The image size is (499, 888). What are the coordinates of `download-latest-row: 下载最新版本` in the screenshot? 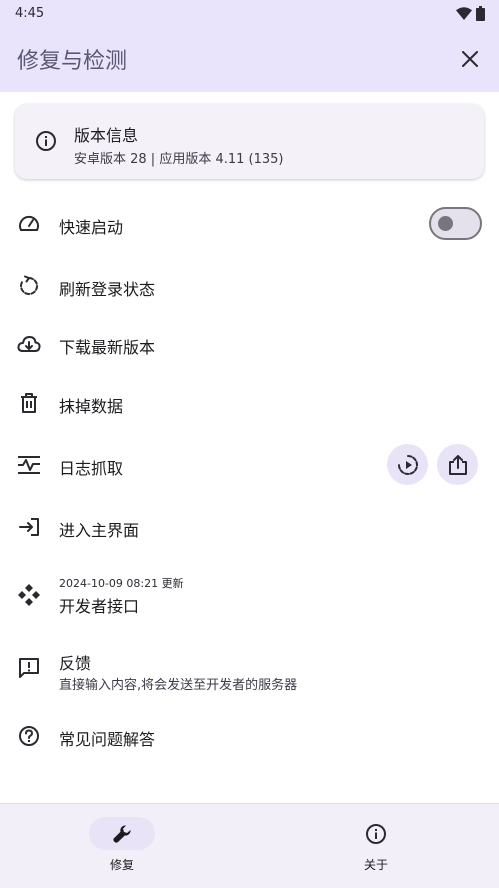 It's located at (249, 344).